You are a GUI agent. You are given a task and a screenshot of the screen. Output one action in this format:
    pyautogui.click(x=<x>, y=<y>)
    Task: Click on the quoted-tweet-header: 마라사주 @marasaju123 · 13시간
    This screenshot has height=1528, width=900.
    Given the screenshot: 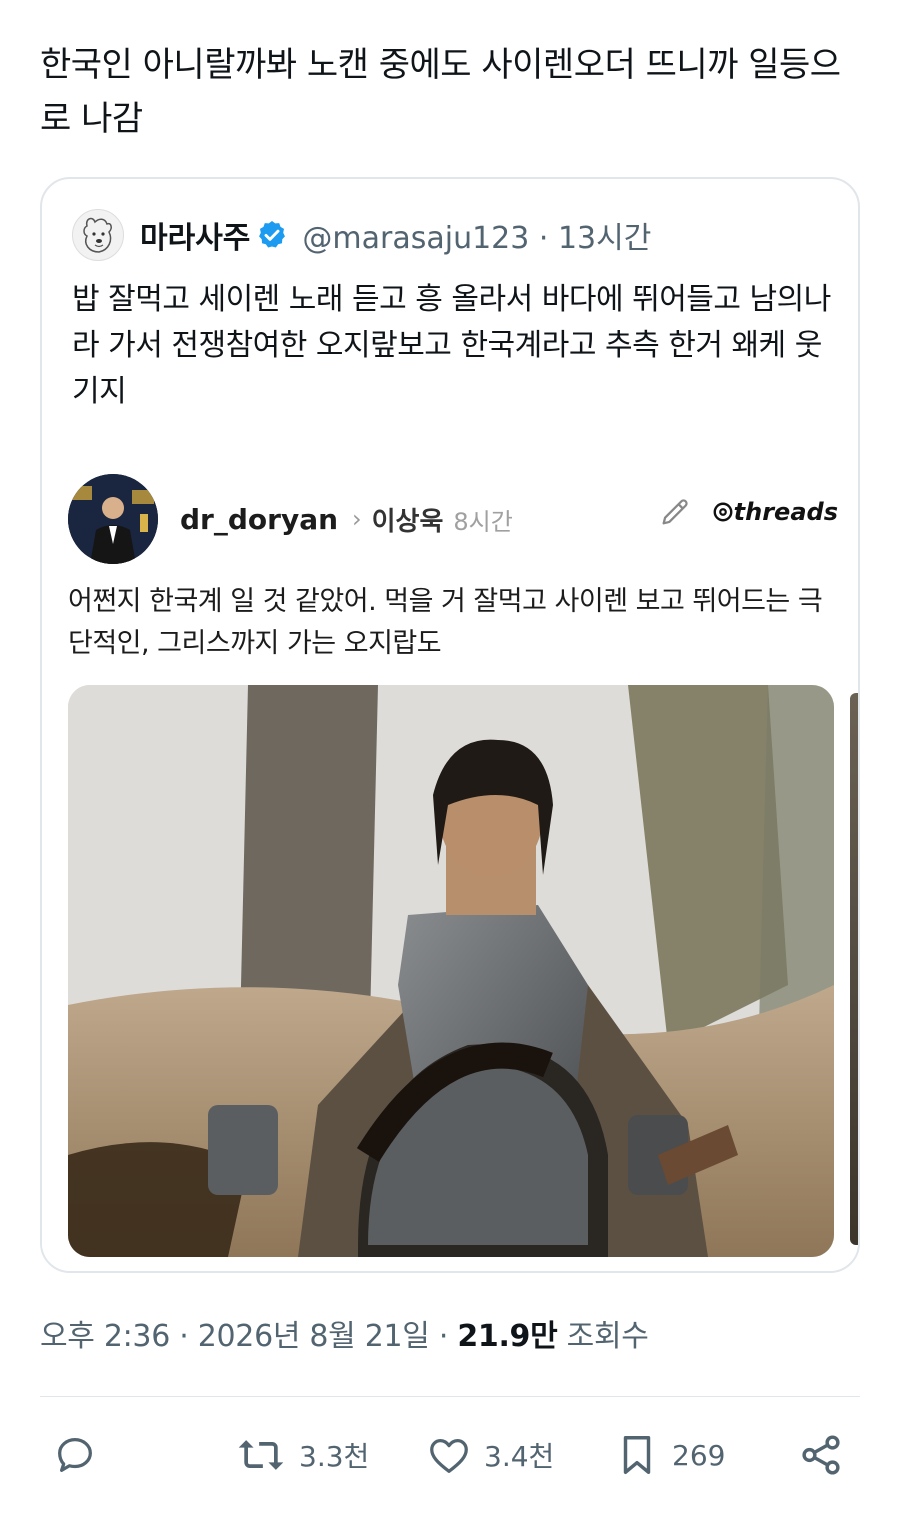 What is the action you would take?
    pyautogui.click(x=361, y=235)
    